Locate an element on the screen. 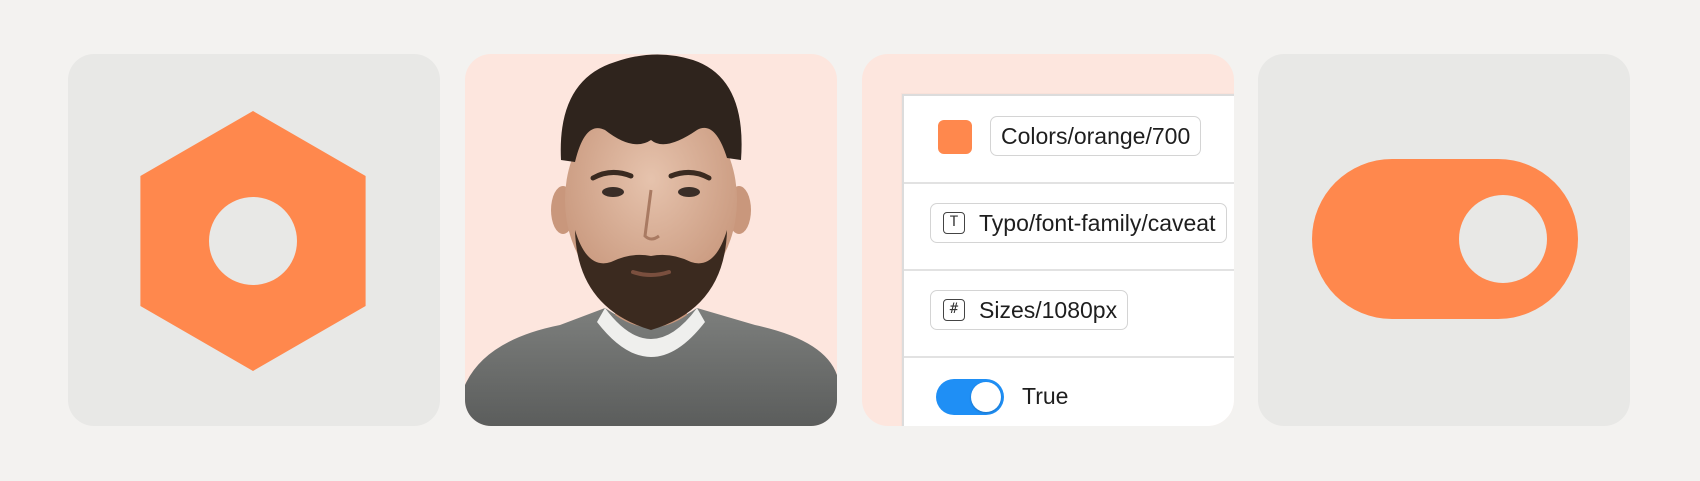 Image resolution: width=1700 pixels, height=481 pixels. number-variable-chip: # Sizes/1080px is located at coordinates (1029, 310).